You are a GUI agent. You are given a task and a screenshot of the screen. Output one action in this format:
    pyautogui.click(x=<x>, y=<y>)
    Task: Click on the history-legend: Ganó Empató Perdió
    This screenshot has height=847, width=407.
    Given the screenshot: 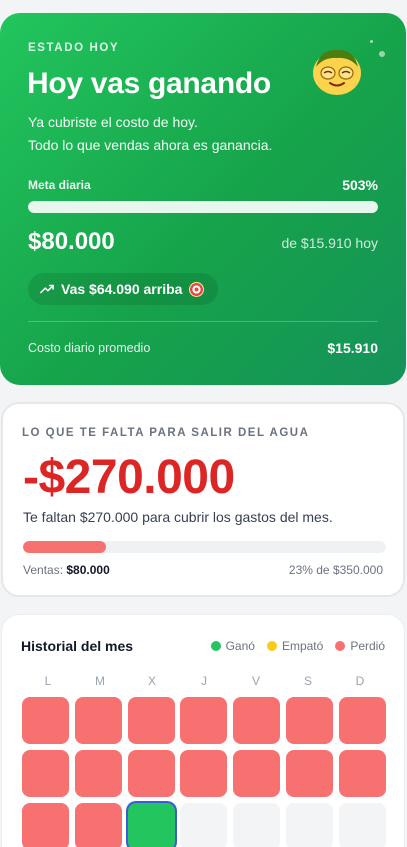 What is the action you would take?
    pyautogui.click(x=297, y=646)
    